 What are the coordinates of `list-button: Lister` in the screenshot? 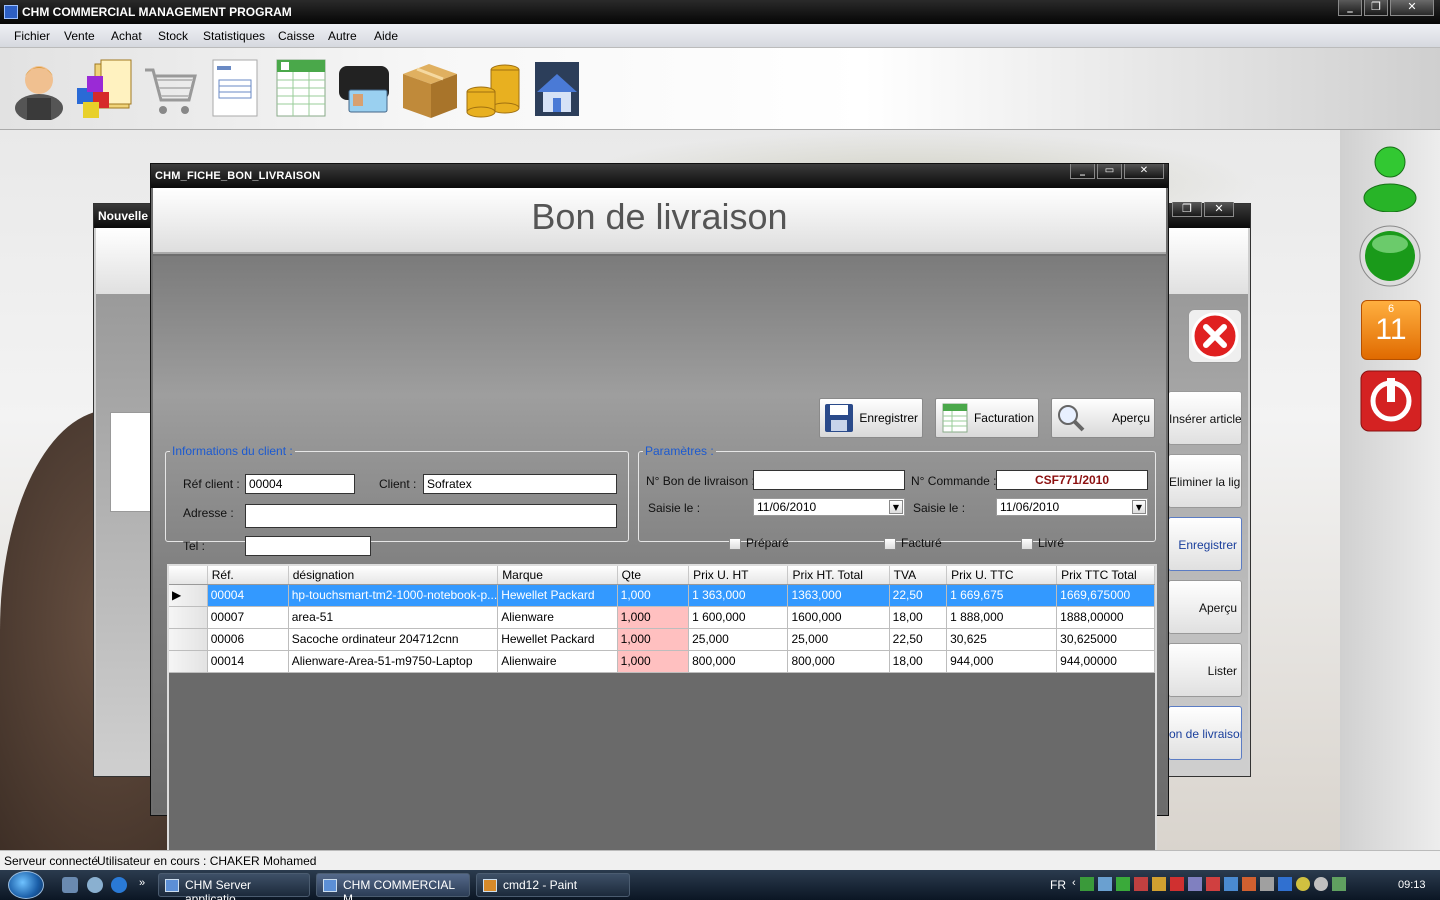 It's located at (1205, 670).